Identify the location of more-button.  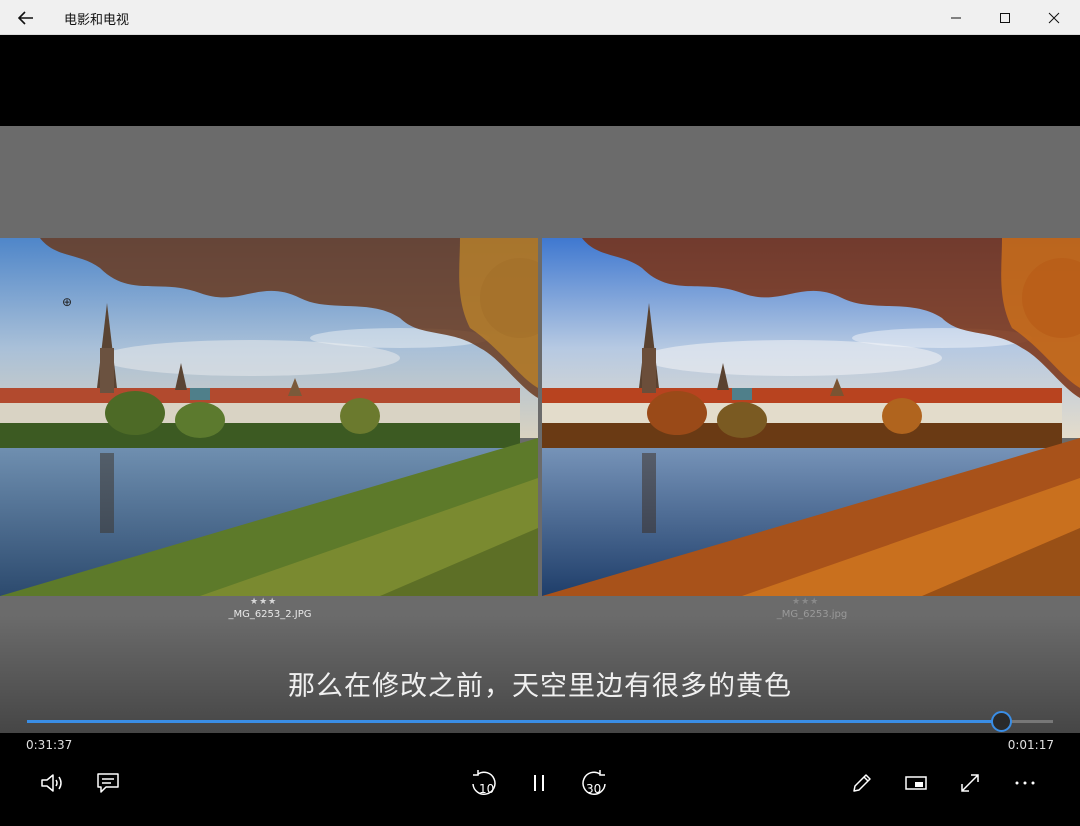
(1025, 783).